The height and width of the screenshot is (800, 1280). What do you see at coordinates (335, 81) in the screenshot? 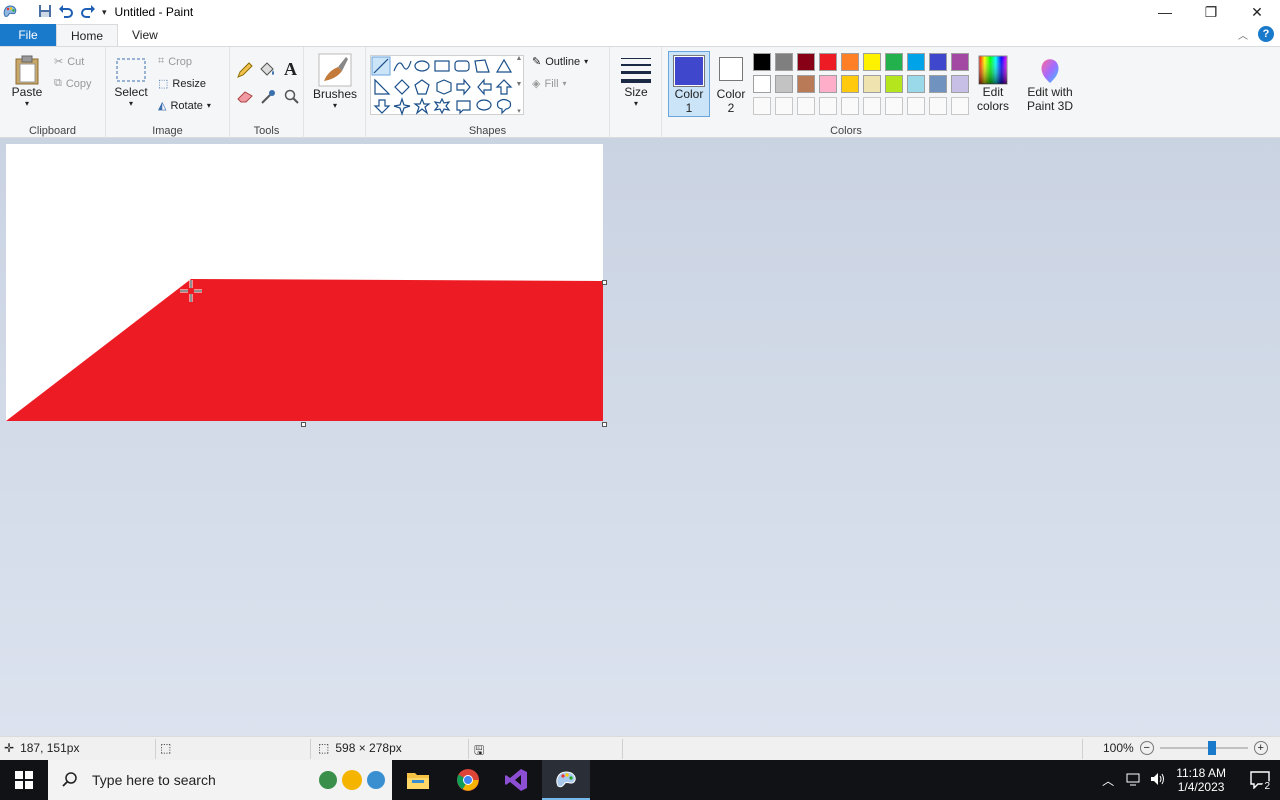
I see `brushes-button: Brushes ▾` at bounding box center [335, 81].